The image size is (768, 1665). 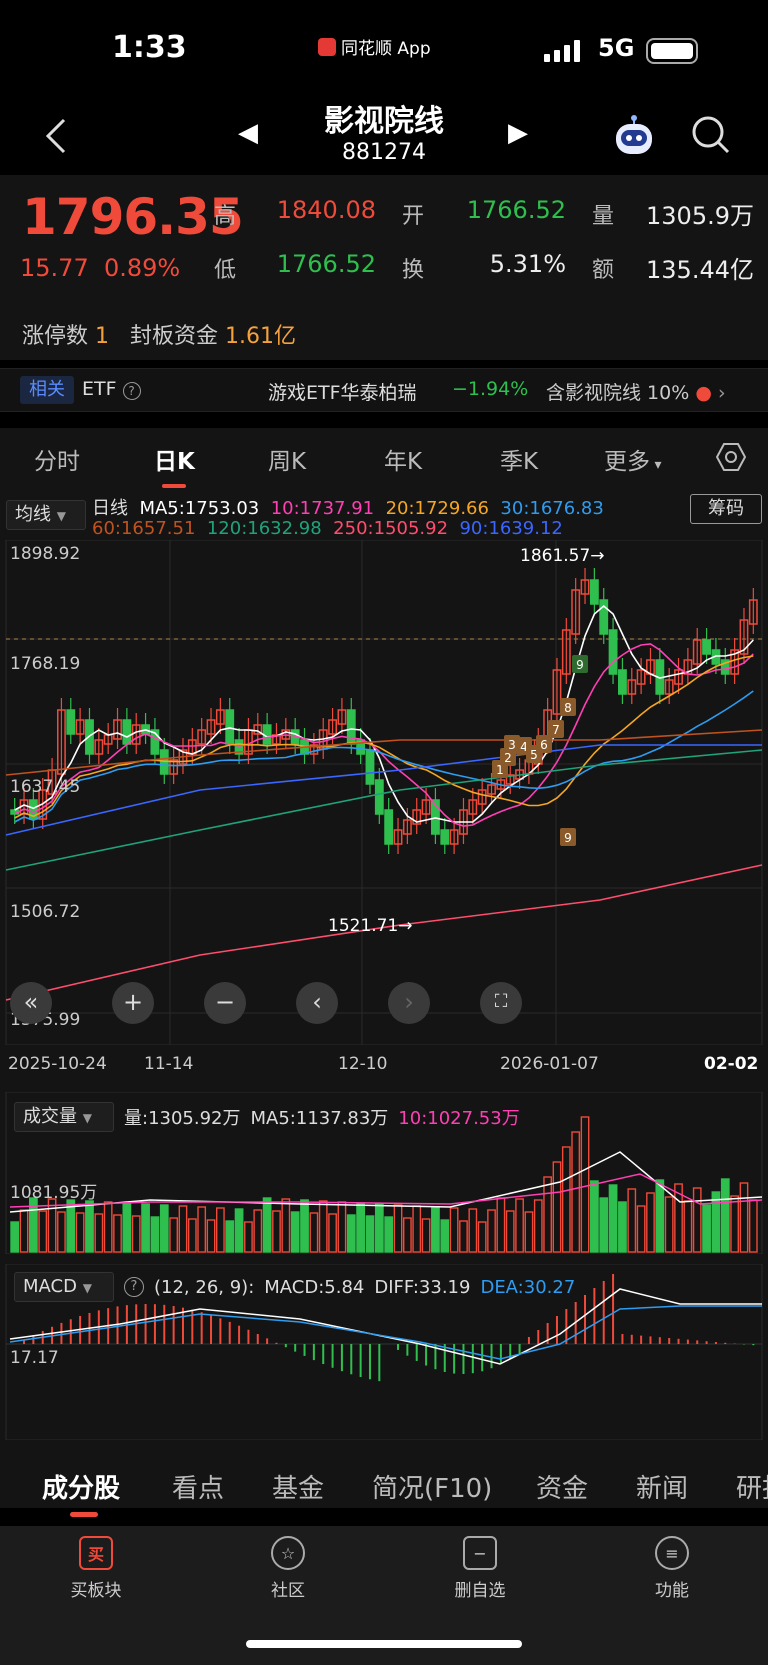 I want to click on tab-weekly-k: 周K, so click(x=287, y=459).